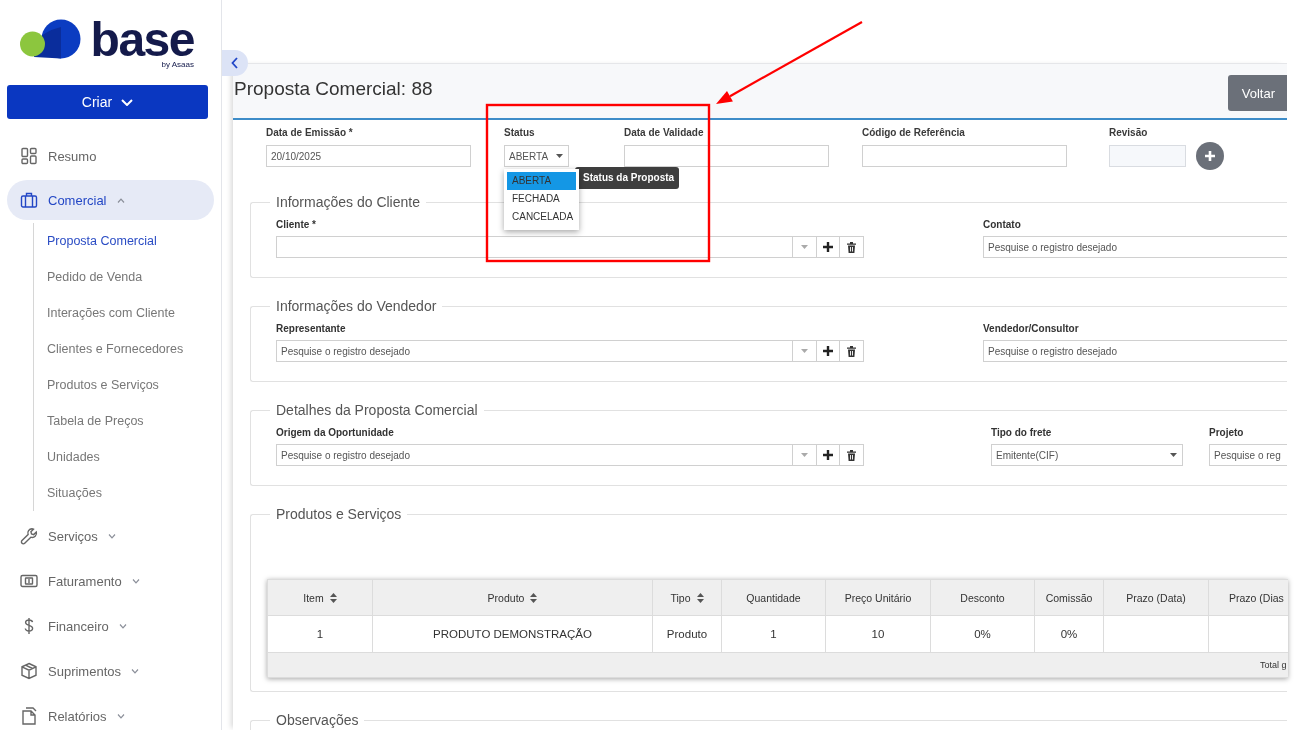  What do you see at coordinates (1248, 597) in the screenshot?
I see `column-header: Prazo (Dias` at bounding box center [1248, 597].